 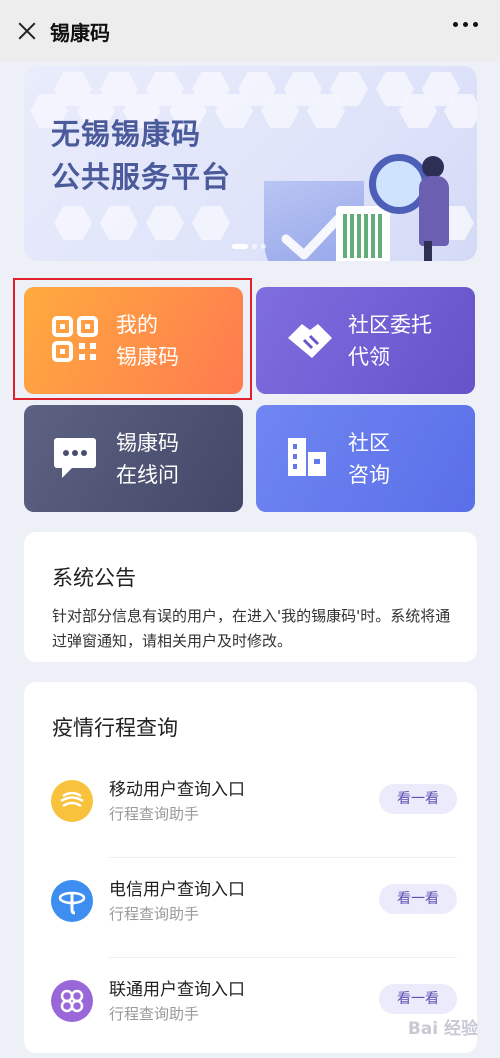 I want to click on carousel-indicator, so click(x=249, y=246).